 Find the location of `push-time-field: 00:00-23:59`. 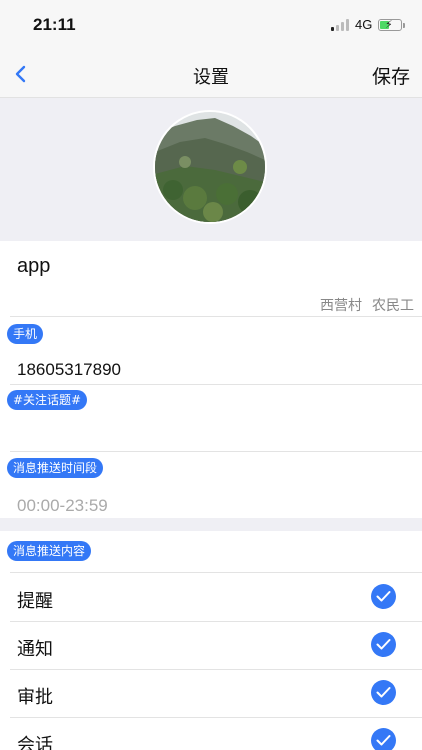

push-time-field: 00:00-23:59 is located at coordinates (62, 506).